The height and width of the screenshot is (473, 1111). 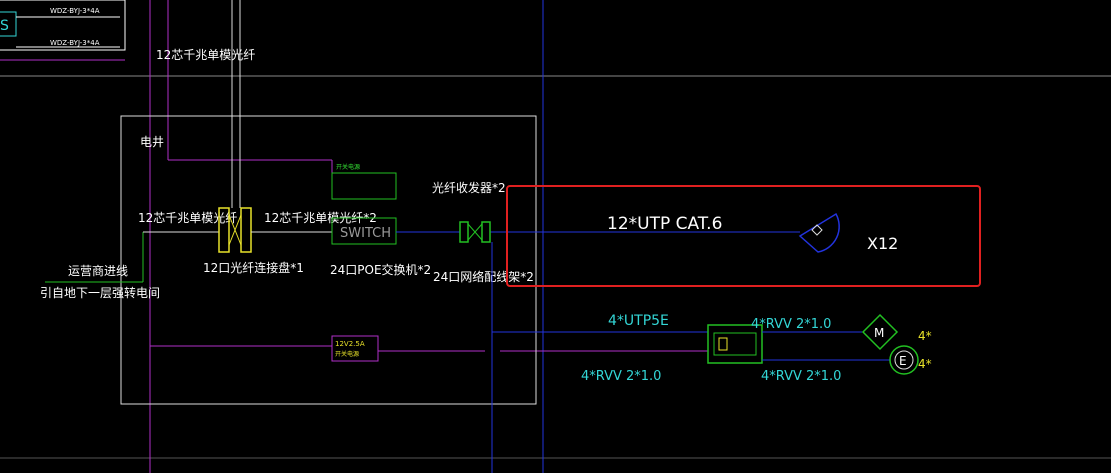 I want to click on distribution-box: S WDZ-BYJ-3*4A WDZ-BYJ-3*4A, so click(x=63, y=30).